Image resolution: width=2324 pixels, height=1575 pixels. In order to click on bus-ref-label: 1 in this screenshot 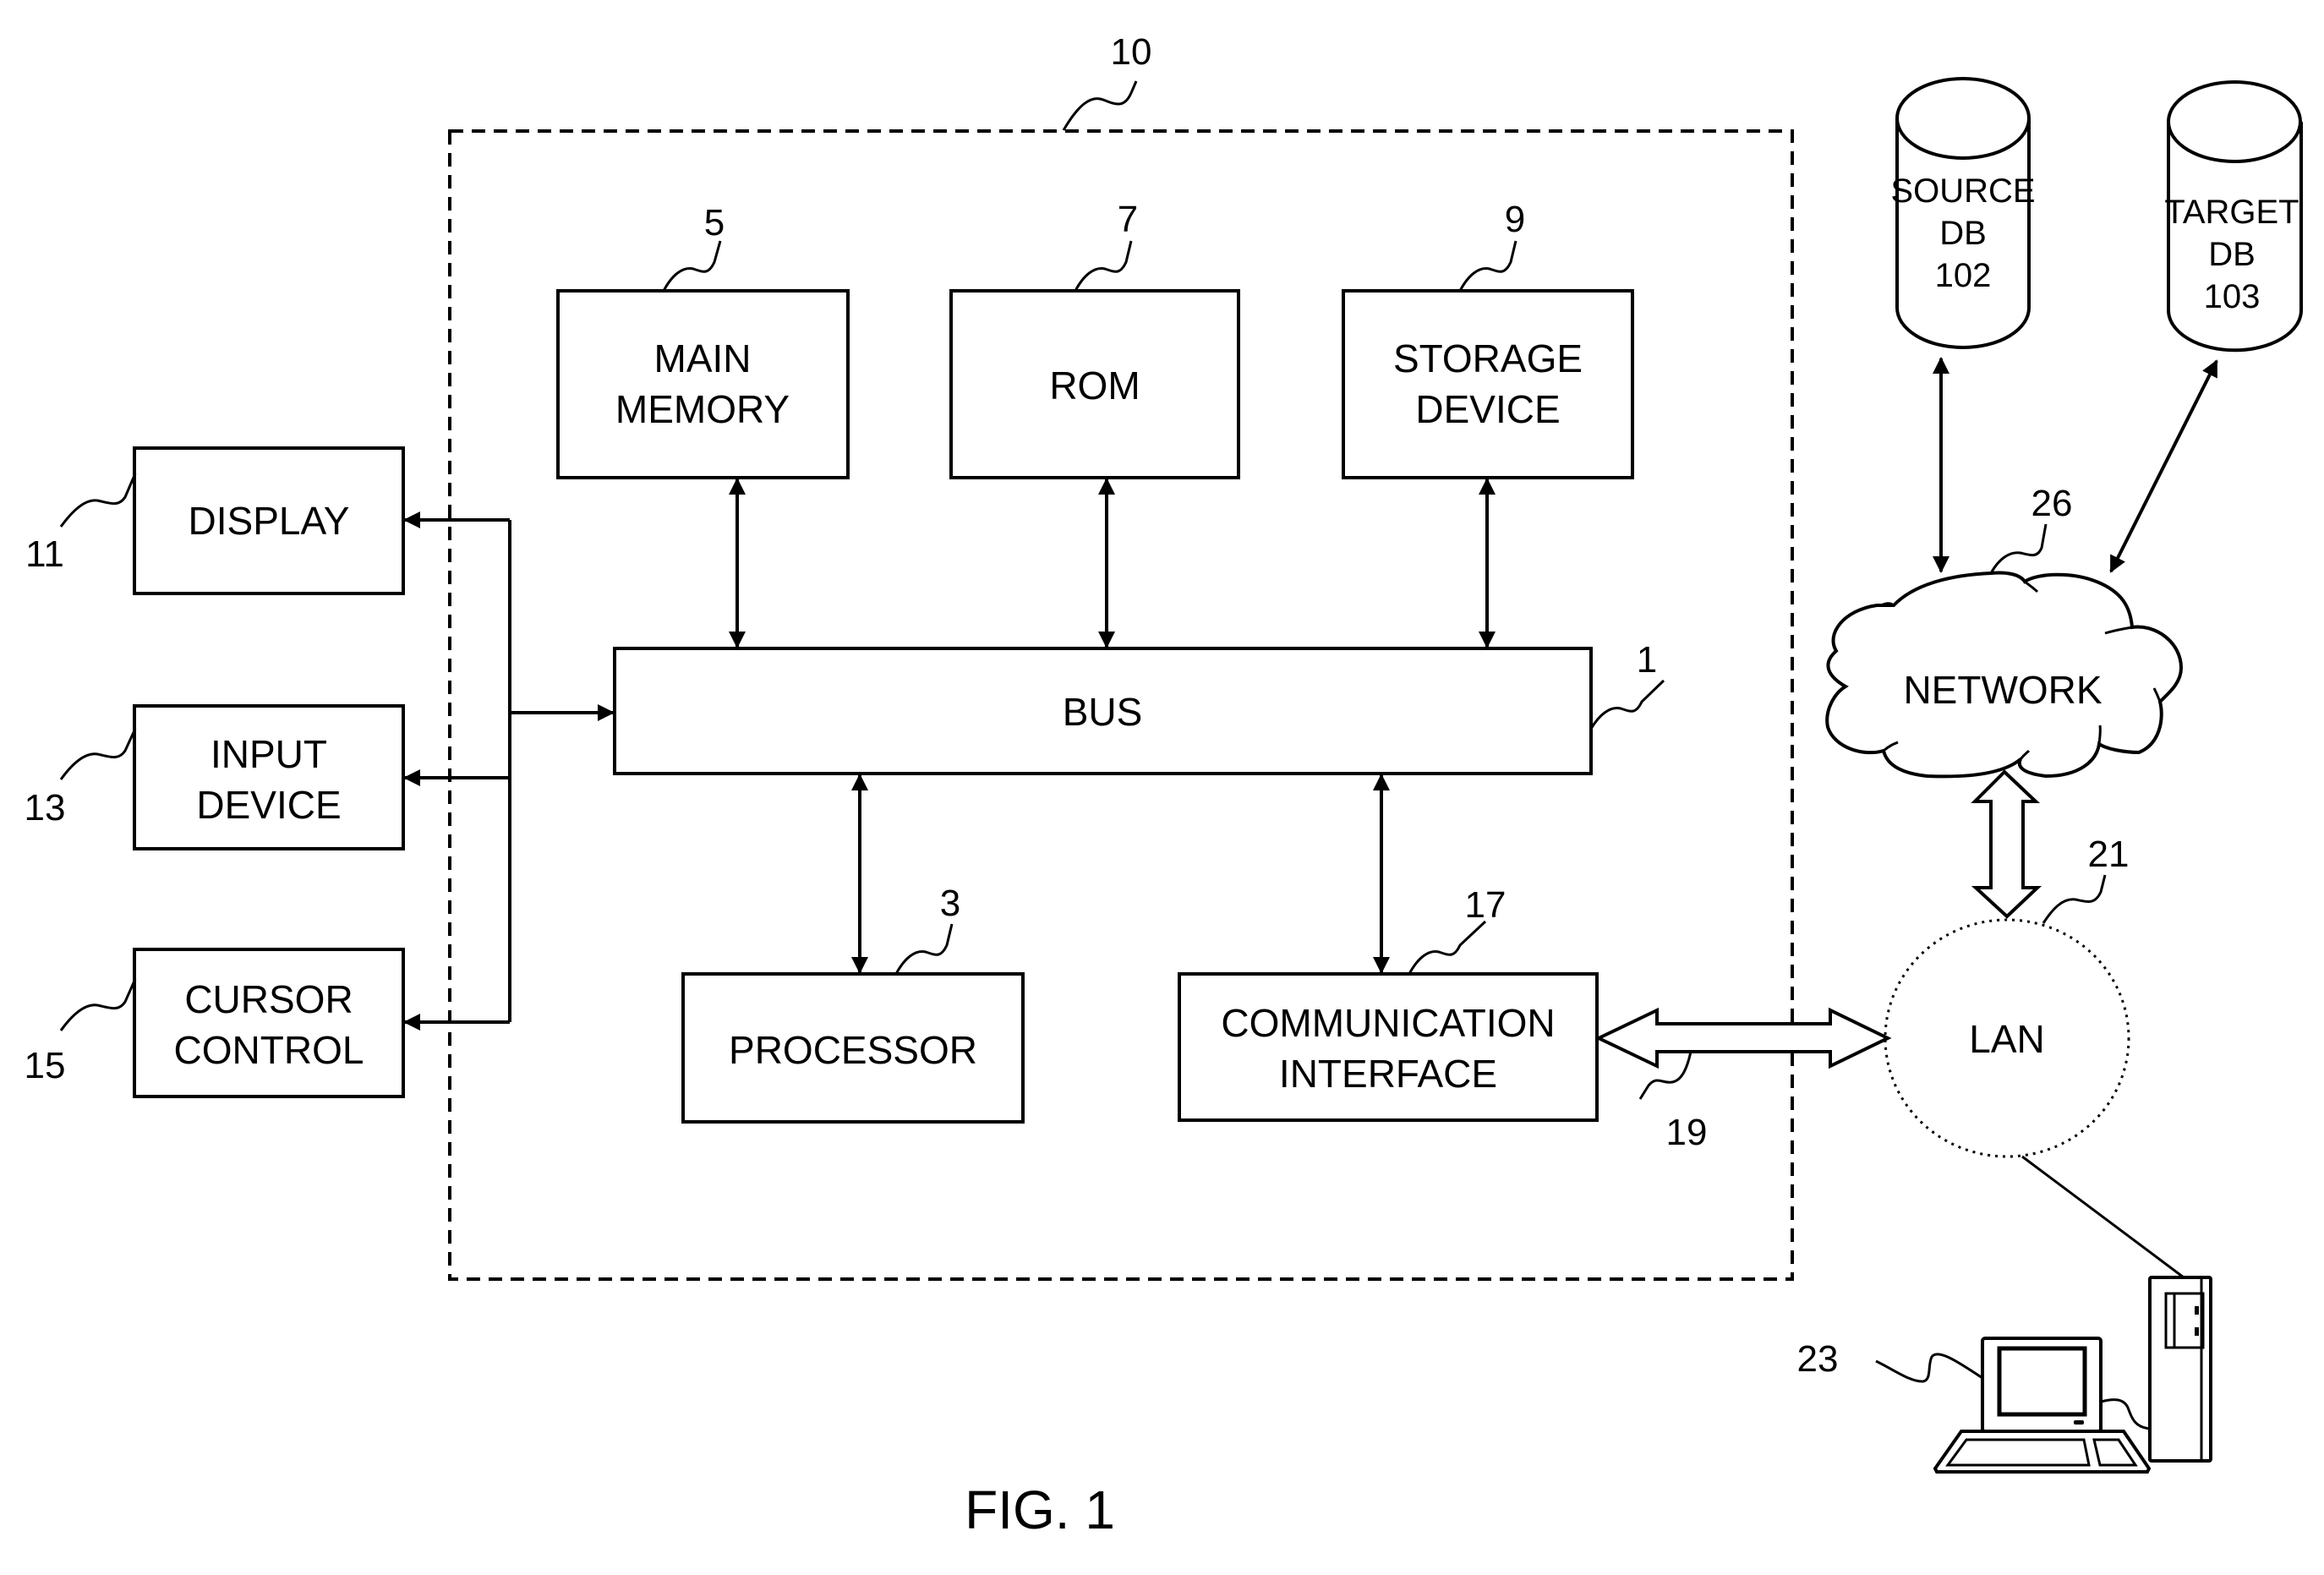, I will do `click(1647, 660)`.